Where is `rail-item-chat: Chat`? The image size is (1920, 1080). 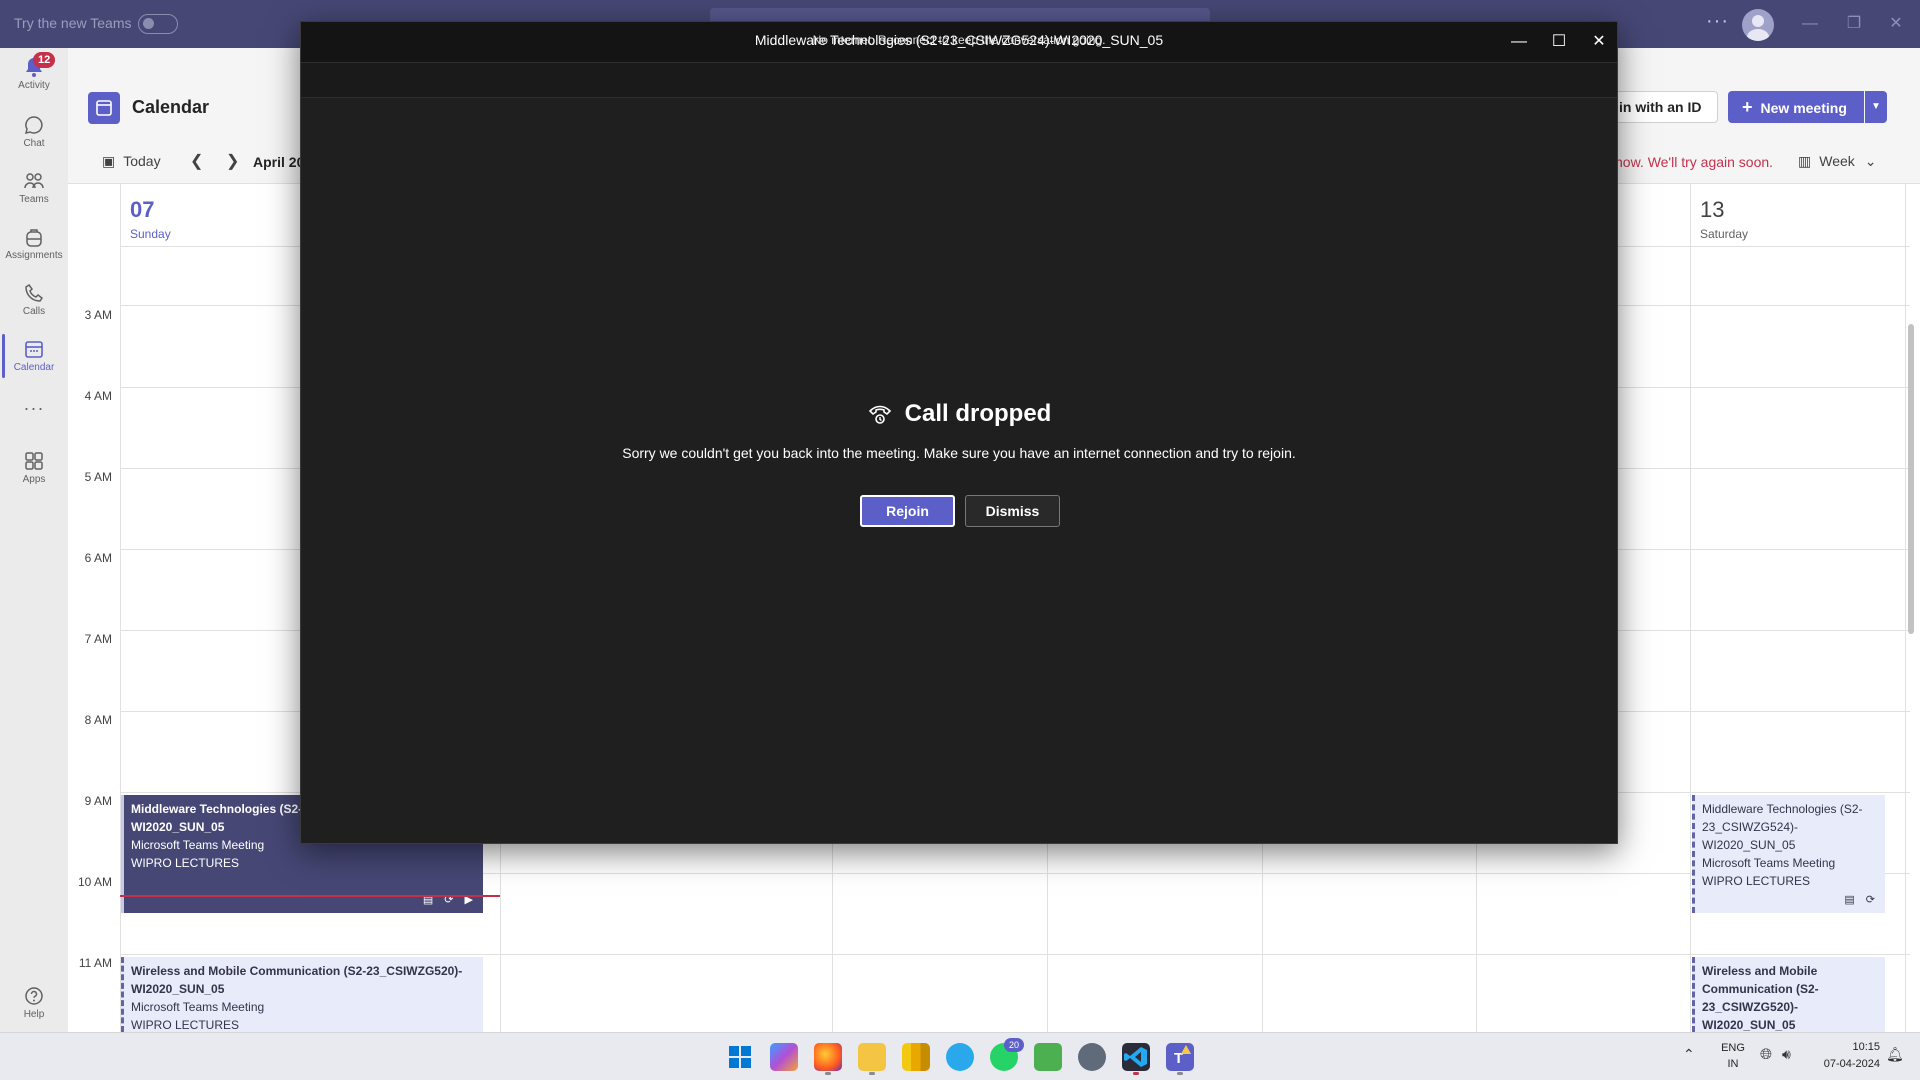
rail-item-chat: Chat is located at coordinates (34, 131).